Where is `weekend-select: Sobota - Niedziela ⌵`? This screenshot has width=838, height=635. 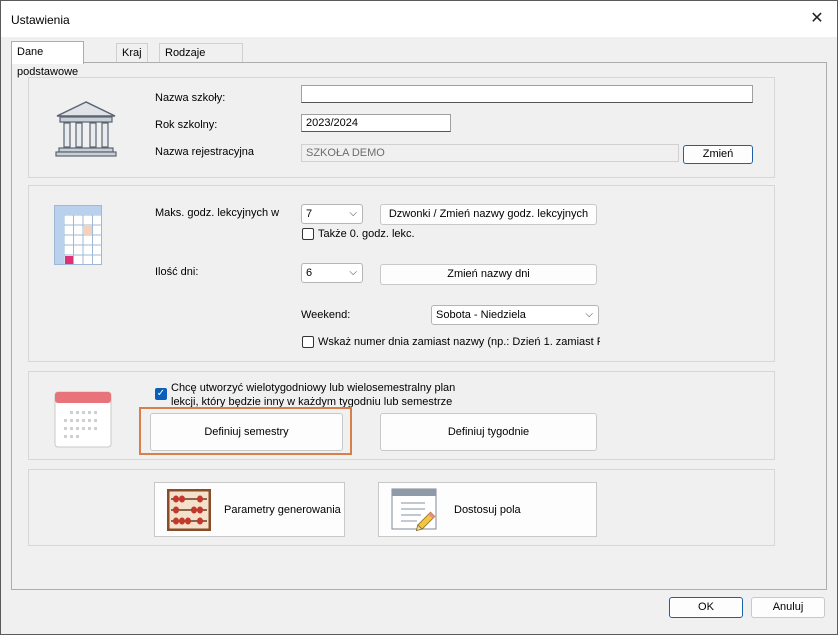 weekend-select: Sobota - Niedziela ⌵ is located at coordinates (515, 315).